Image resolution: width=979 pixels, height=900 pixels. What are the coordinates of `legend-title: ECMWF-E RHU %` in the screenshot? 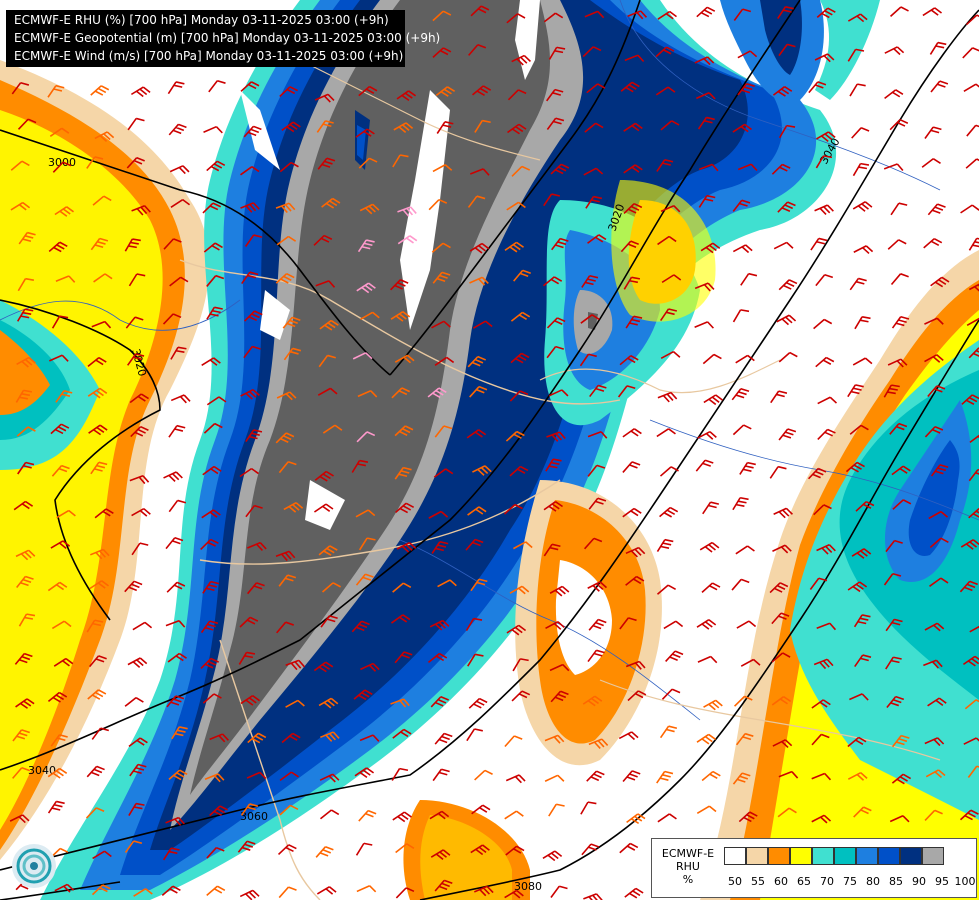 It's located at (688, 866).